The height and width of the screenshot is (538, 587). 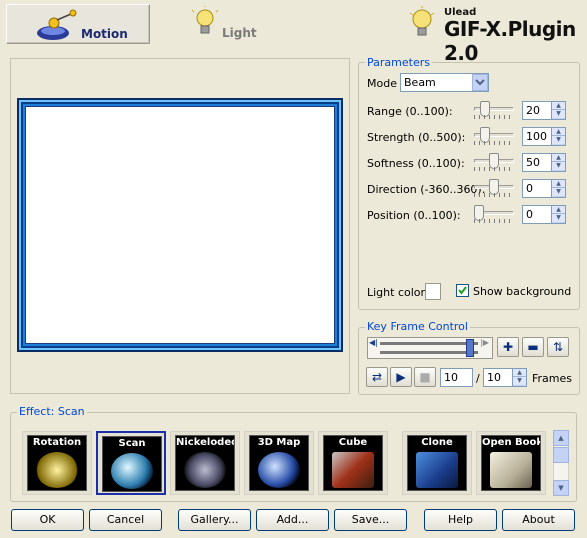 I want to click on effect-item: Cube, so click(x=353, y=463).